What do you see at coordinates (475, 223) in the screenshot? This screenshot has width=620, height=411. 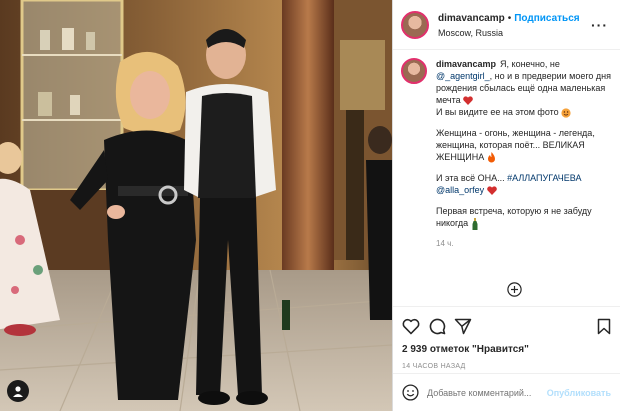 I see `champagne-bottle-emoji-icon` at bounding box center [475, 223].